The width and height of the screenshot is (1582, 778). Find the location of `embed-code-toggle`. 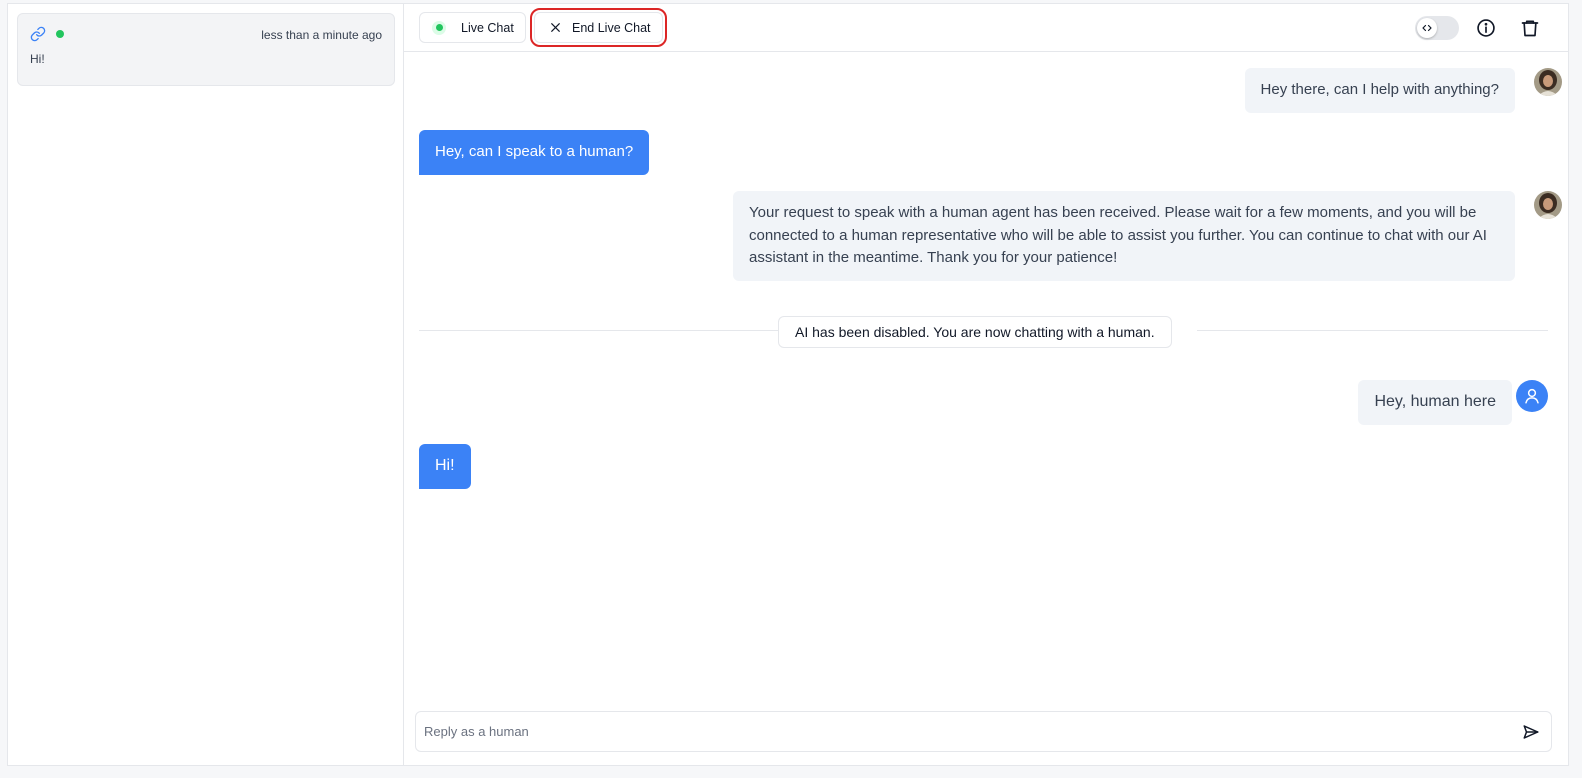

embed-code-toggle is located at coordinates (1437, 28).